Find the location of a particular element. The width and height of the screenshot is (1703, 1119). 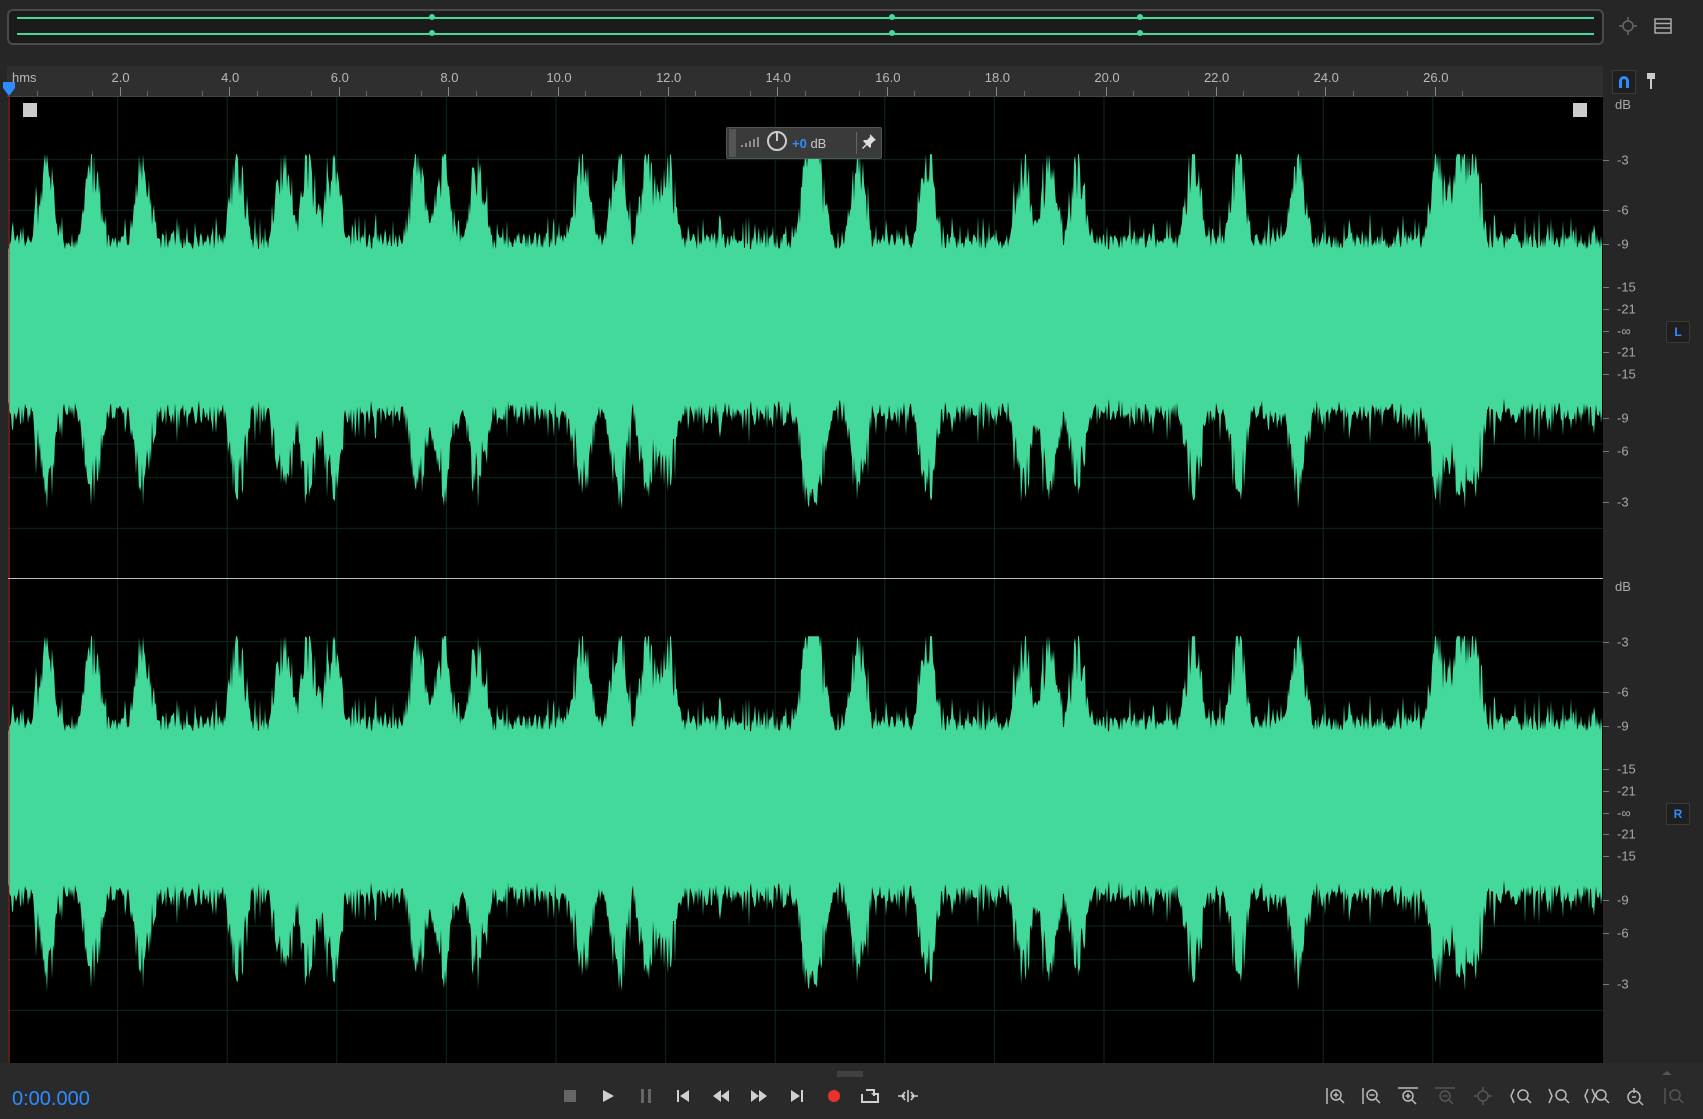

stop-icon is located at coordinates (570, 1096).